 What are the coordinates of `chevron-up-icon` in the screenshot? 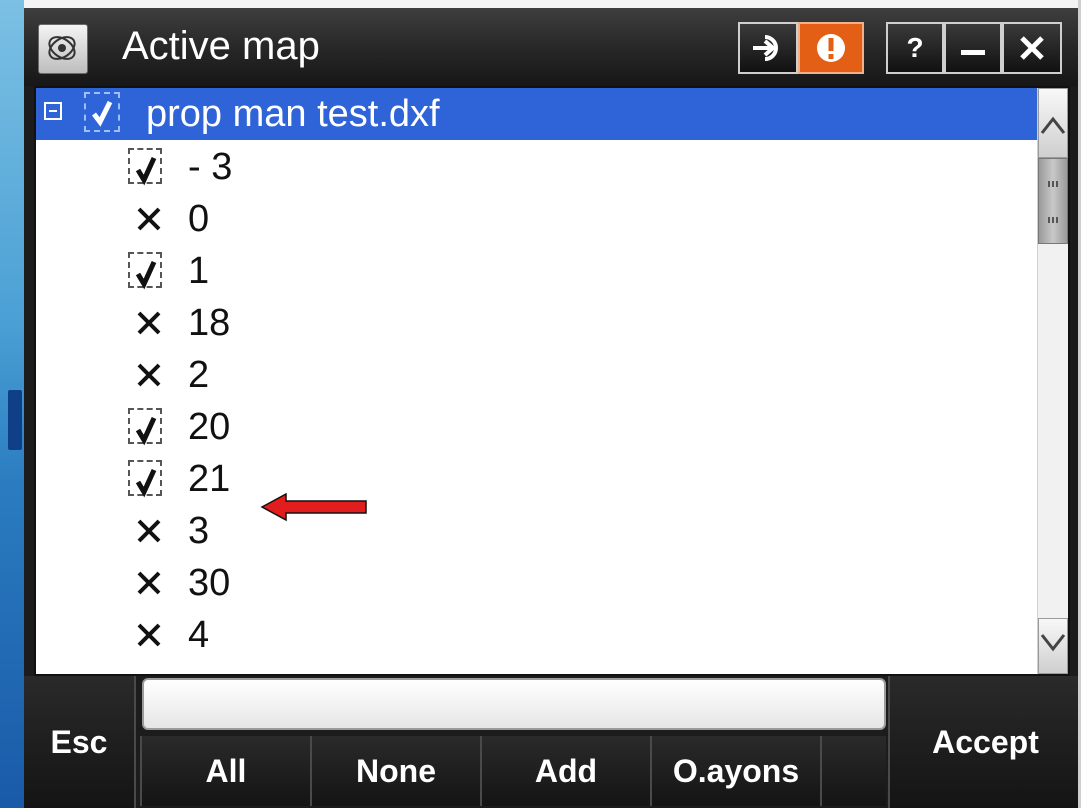 It's located at (1053, 125).